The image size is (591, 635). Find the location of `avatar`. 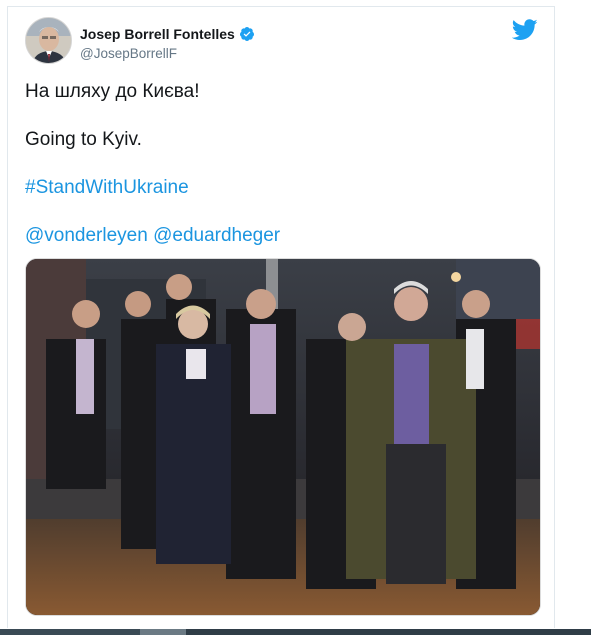

avatar is located at coordinates (48, 40).